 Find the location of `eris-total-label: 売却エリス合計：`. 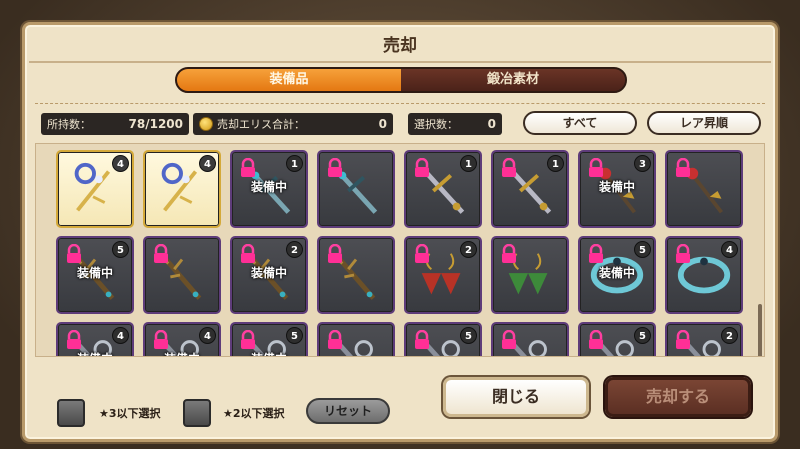

eris-total-label: 売却エリス合計： is located at coordinates (261, 124).